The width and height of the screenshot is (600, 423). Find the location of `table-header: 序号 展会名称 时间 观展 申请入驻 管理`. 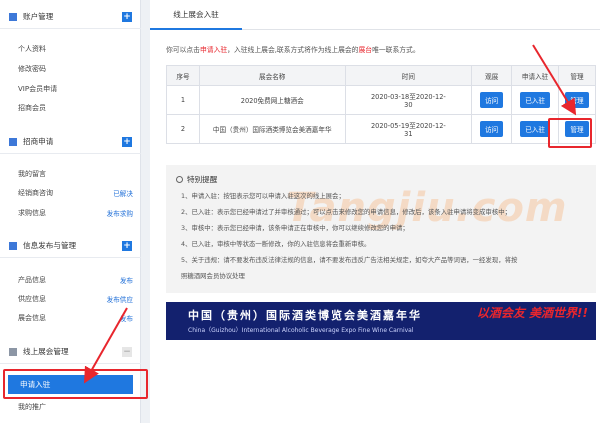

table-header: 序号 展会名称 时间 观展 申请入驻 管理 is located at coordinates (381, 75).